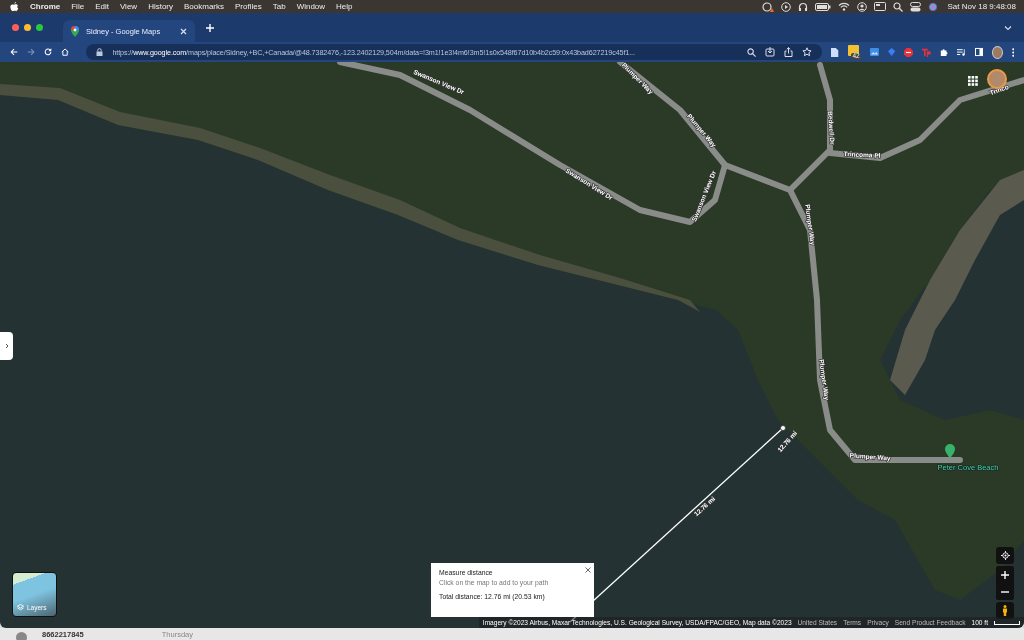  What do you see at coordinates (1013, 52) in the screenshot?
I see `menu-icon` at bounding box center [1013, 52].